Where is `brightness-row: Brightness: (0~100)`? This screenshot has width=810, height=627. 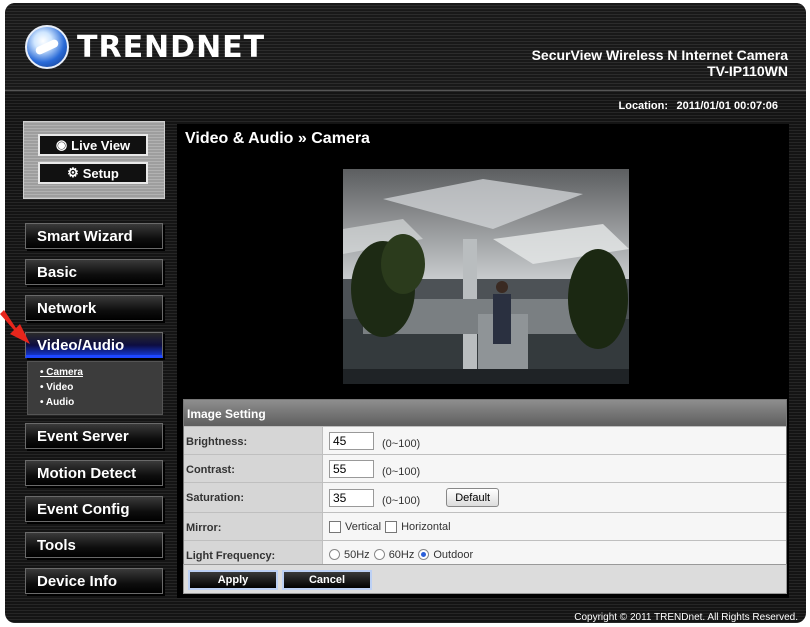 brightness-row: Brightness: (0~100) is located at coordinates (485, 440).